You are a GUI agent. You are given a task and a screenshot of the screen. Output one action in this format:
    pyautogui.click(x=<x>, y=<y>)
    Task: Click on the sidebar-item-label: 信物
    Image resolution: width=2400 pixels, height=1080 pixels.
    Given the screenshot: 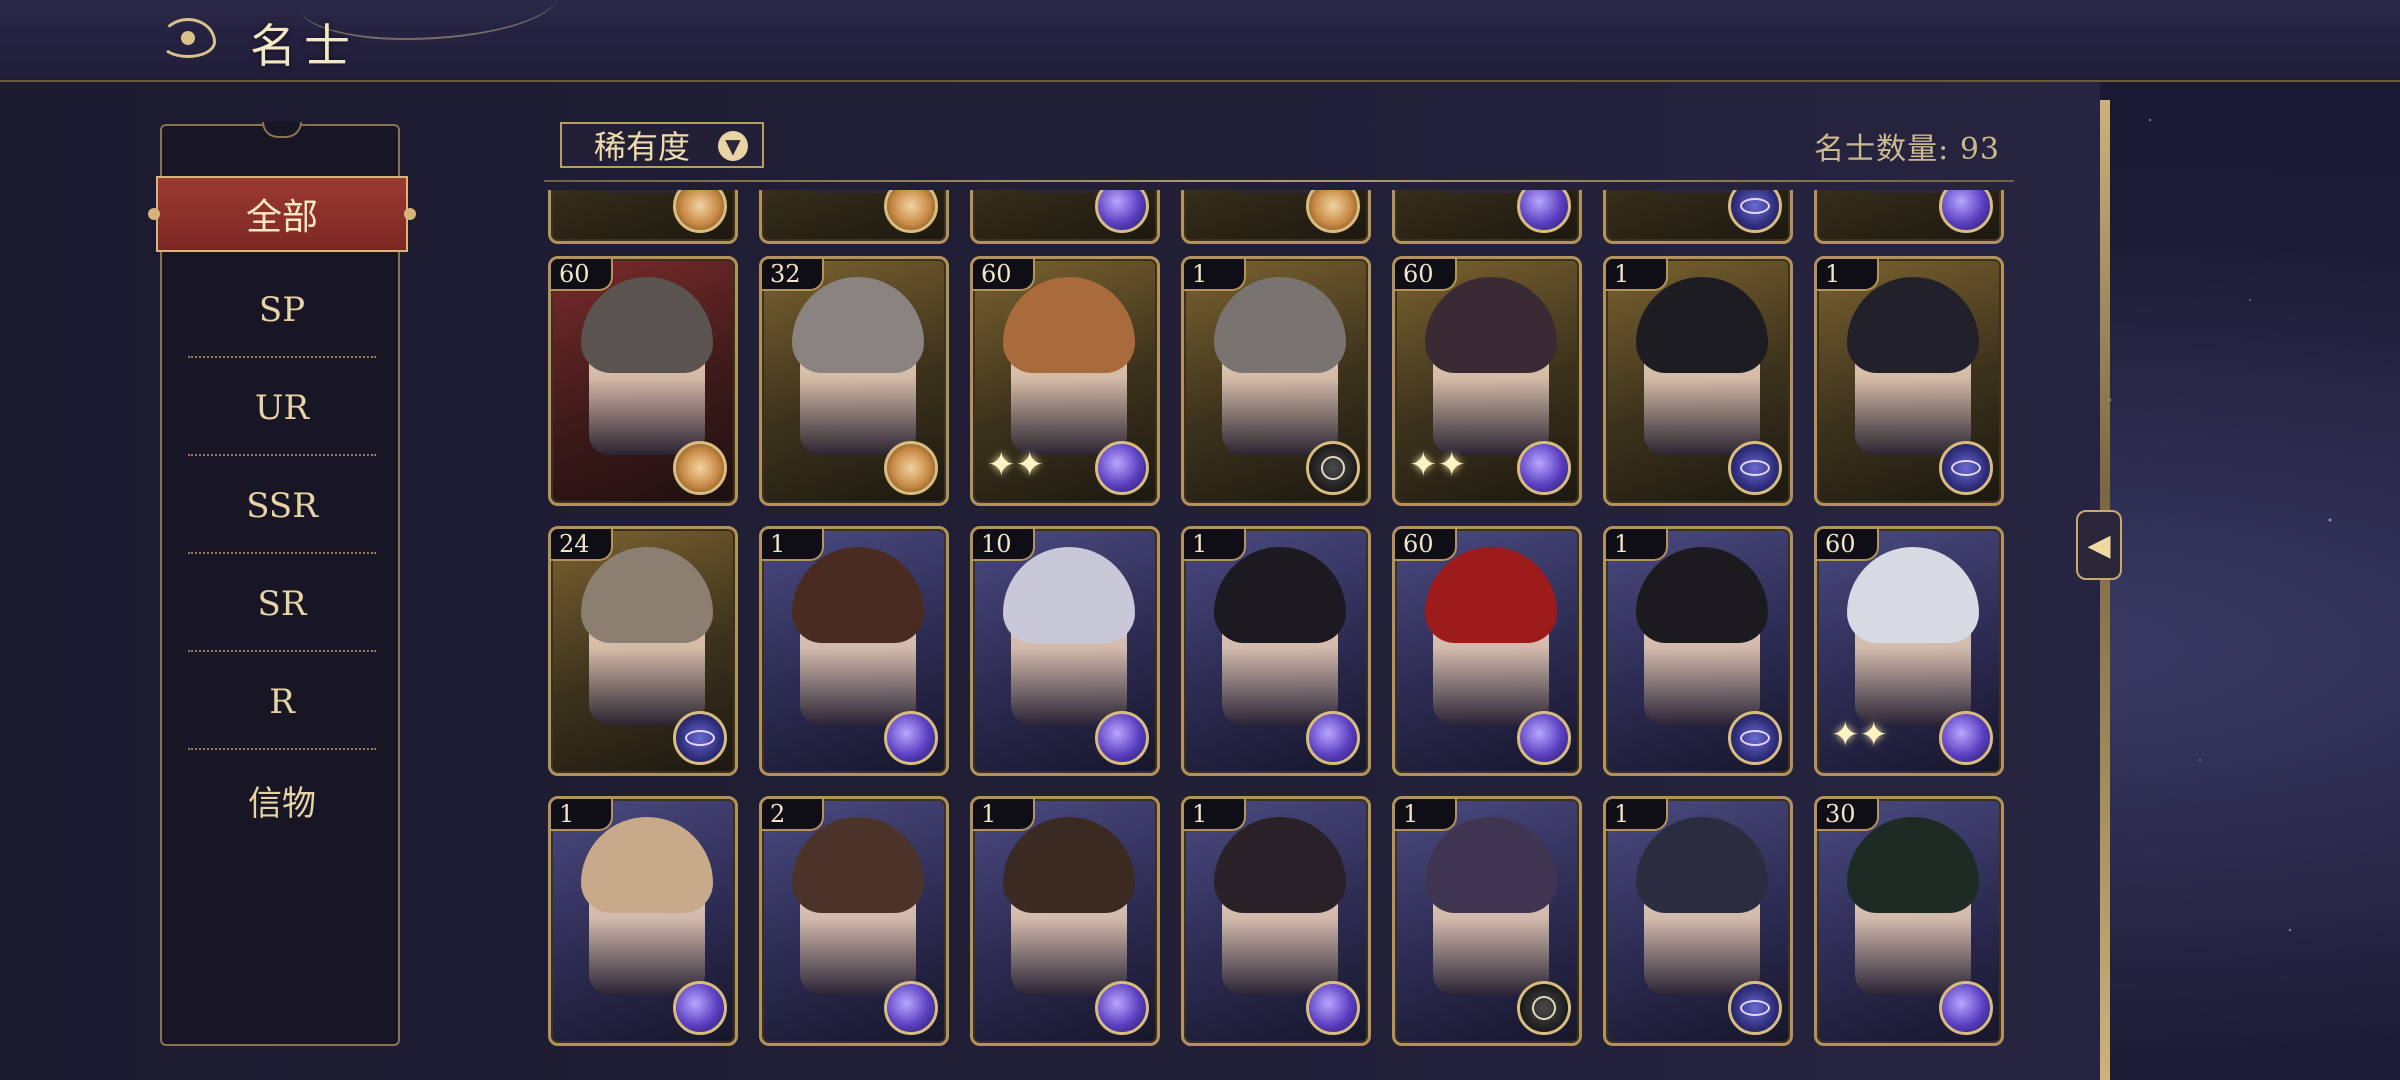 What is the action you would take?
    pyautogui.click(x=282, y=803)
    